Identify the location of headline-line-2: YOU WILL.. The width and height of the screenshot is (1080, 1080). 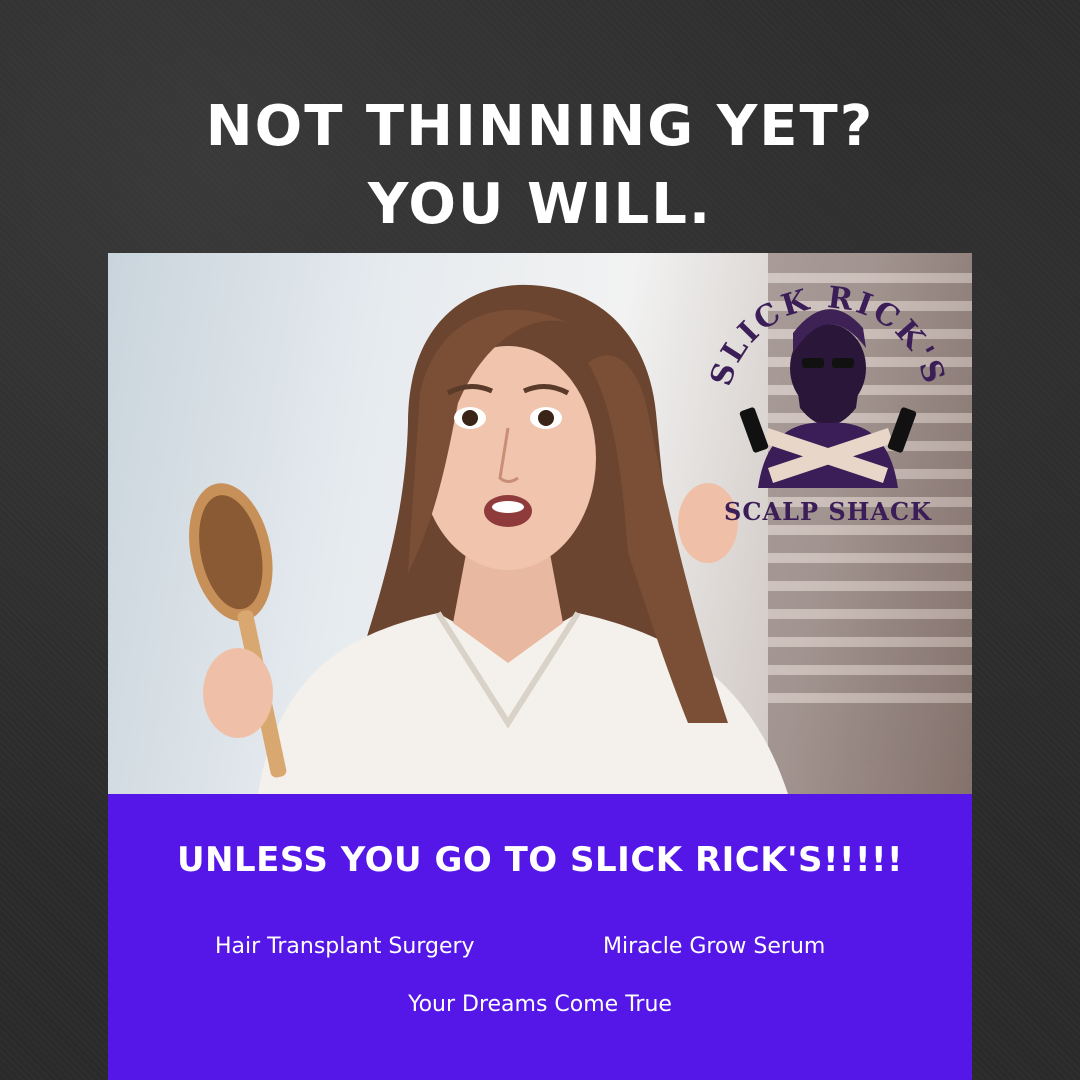
(540, 204).